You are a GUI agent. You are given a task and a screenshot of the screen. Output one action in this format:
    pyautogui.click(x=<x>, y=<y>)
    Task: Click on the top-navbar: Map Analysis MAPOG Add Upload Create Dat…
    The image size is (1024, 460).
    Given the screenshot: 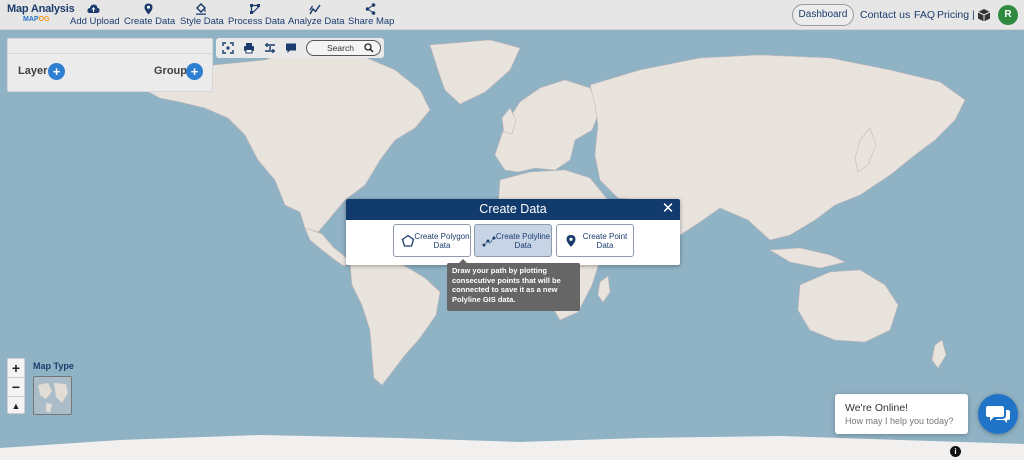 What is the action you would take?
    pyautogui.click(x=512, y=15)
    